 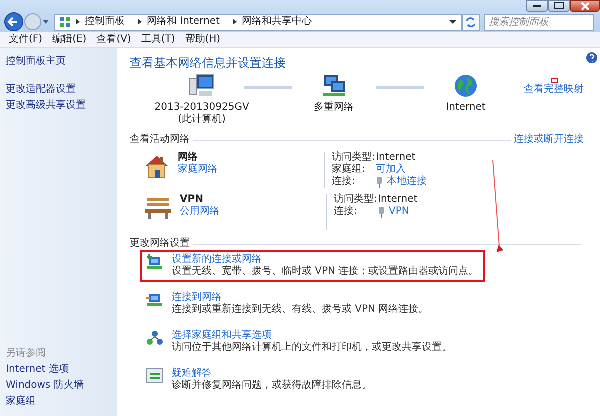 What do you see at coordinates (65, 22) in the screenshot?
I see `control-panel-icon` at bounding box center [65, 22].